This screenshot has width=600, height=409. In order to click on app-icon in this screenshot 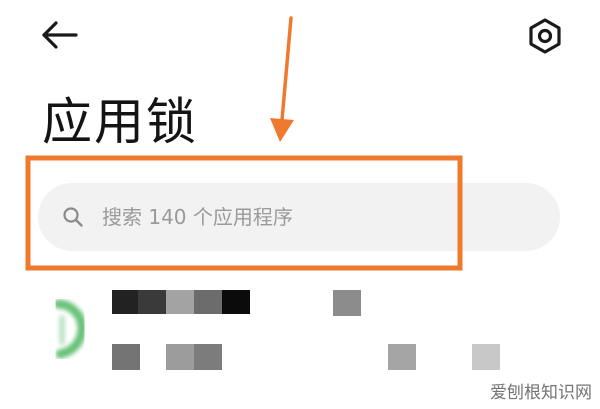, I will do `click(70, 329)`.